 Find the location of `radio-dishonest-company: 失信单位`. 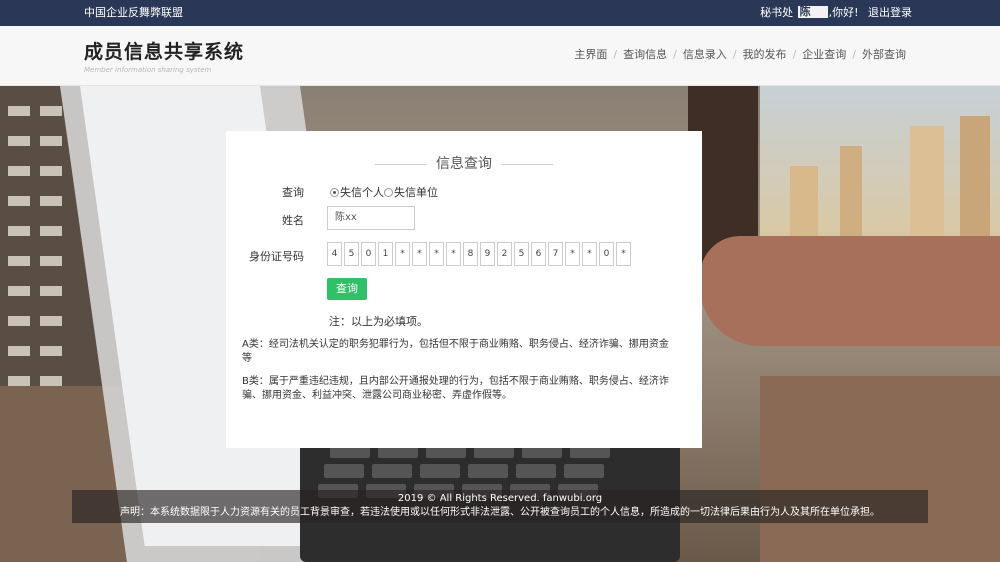

radio-dishonest-company: 失信单位 is located at coordinates (411, 192).